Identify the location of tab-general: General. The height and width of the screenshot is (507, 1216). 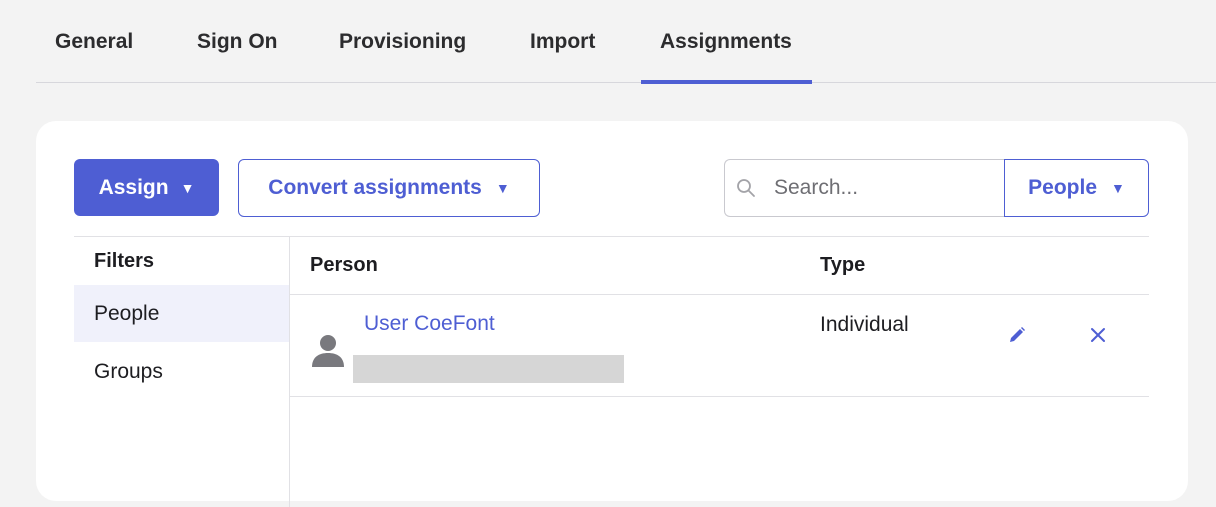
(94, 56).